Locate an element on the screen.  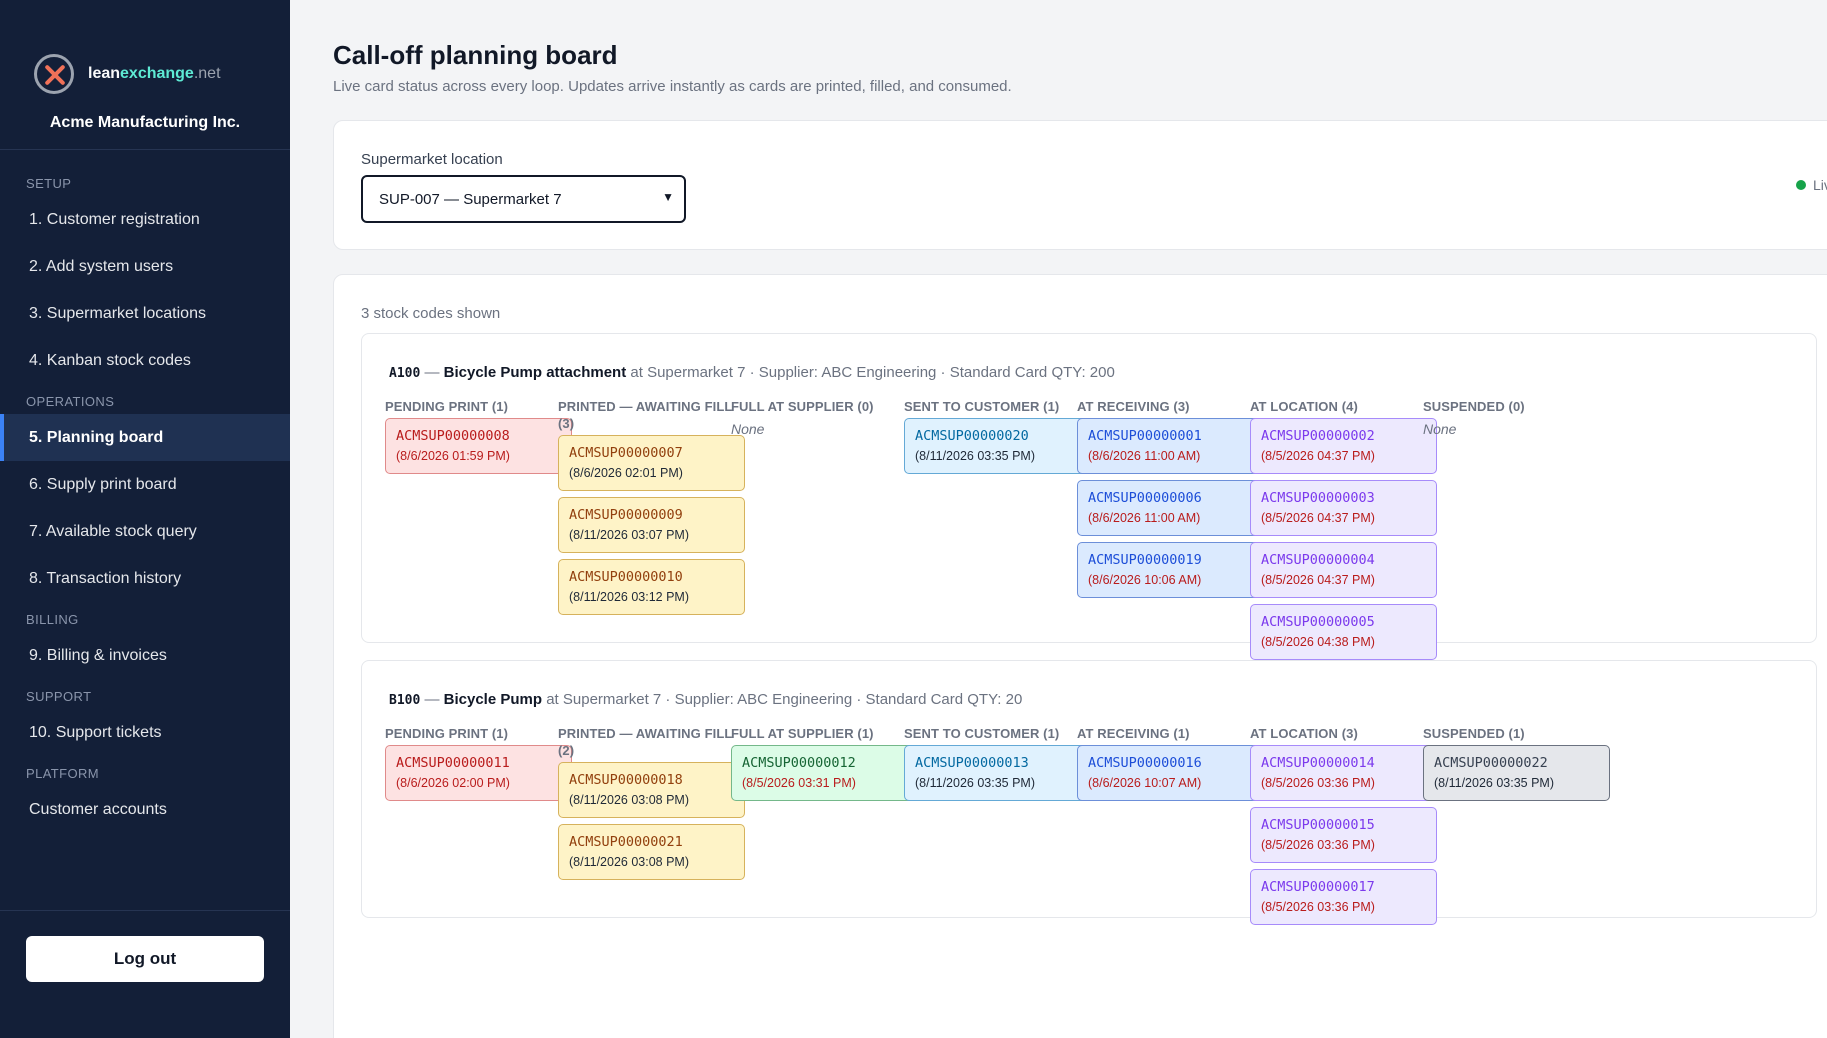
sidebar-item-customer-accounts: Customer accounts is located at coordinates (145, 809).